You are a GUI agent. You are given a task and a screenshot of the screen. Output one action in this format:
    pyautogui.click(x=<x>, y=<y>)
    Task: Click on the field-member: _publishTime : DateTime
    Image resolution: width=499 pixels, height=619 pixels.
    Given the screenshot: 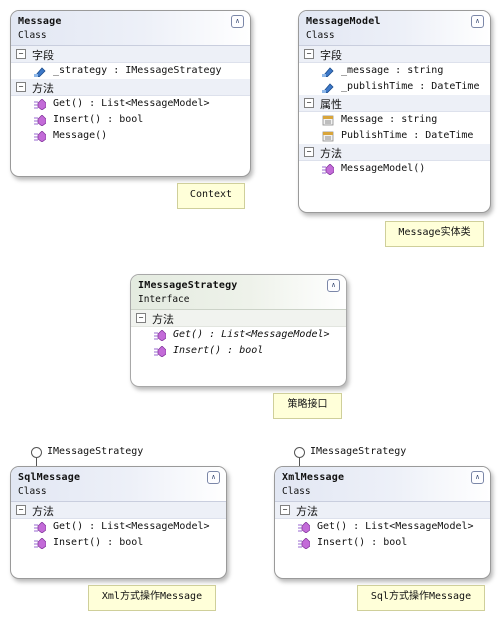 What is the action you would take?
    pyautogui.click(x=394, y=87)
    